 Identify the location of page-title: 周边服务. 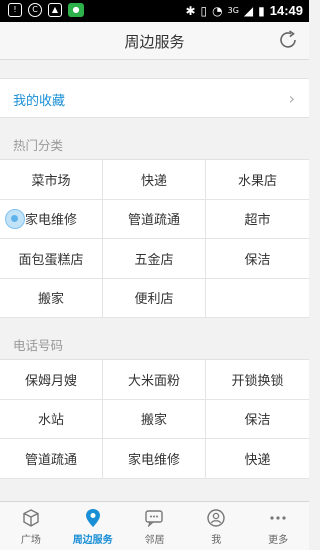
(154, 42).